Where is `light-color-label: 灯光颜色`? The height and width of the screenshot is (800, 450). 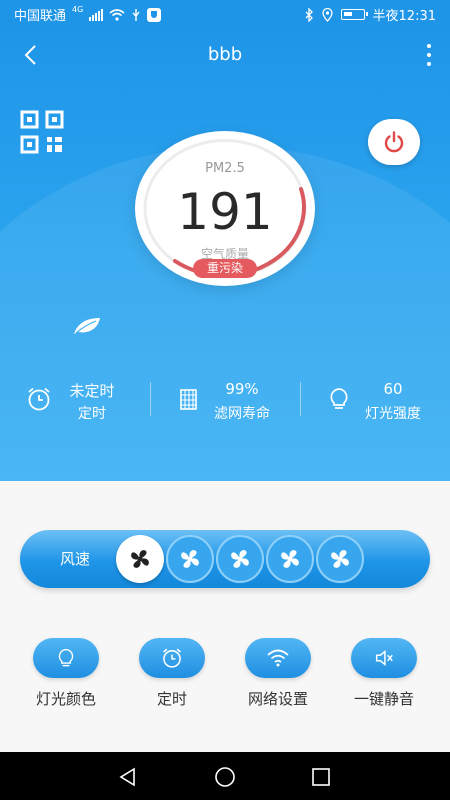
light-color-label: 灯光颜色 is located at coordinates (65, 699).